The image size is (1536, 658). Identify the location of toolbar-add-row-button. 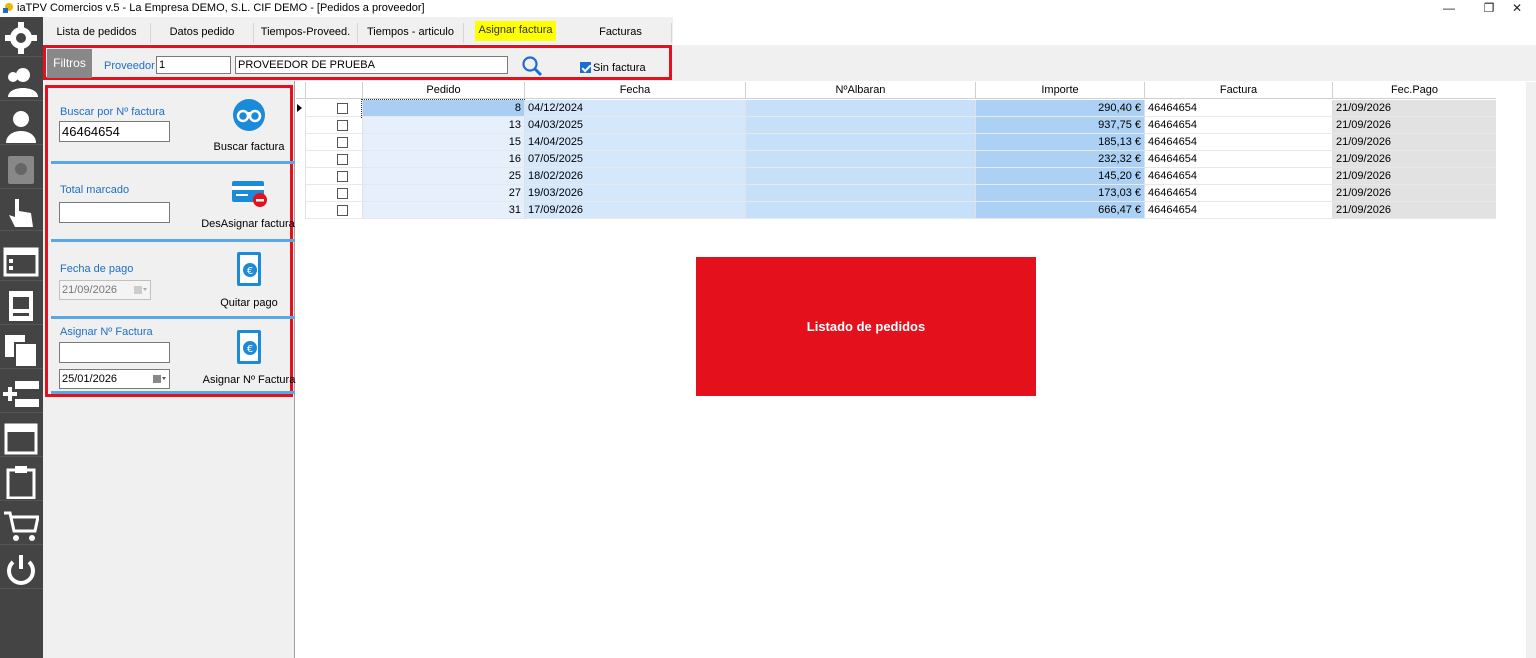
(21, 394).